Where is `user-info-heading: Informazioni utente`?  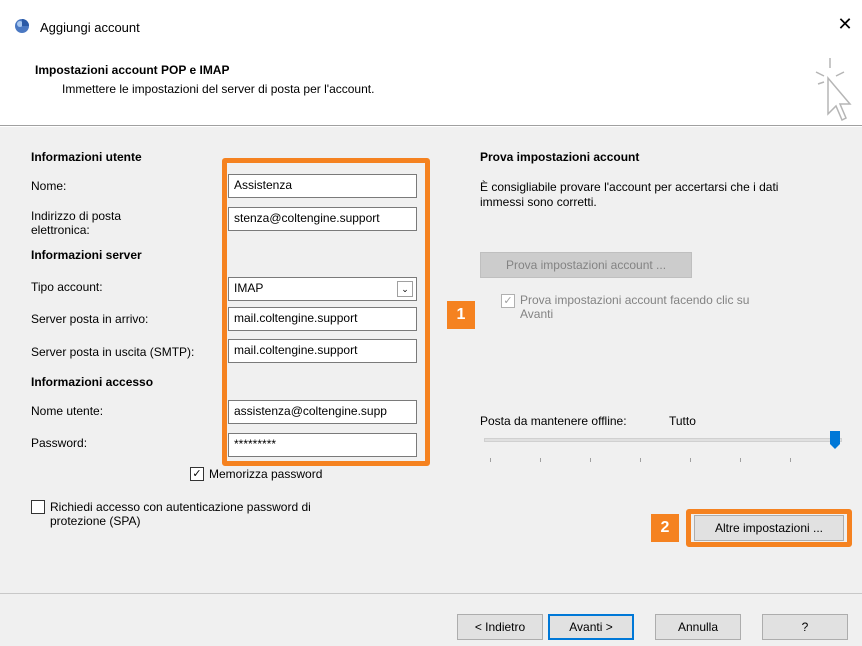
user-info-heading: Informazioni utente is located at coordinates (86, 157).